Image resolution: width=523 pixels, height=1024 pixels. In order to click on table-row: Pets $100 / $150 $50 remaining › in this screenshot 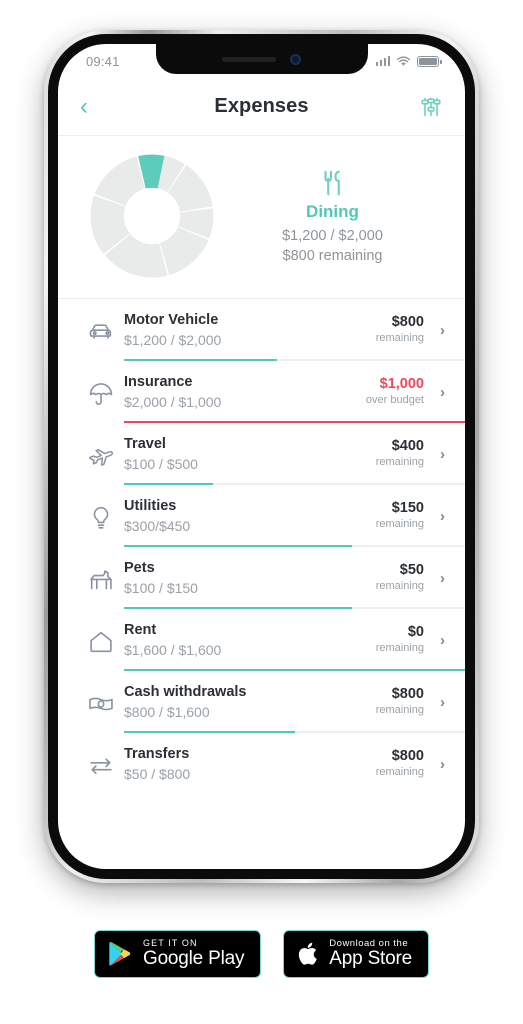, I will do `click(261, 578)`.